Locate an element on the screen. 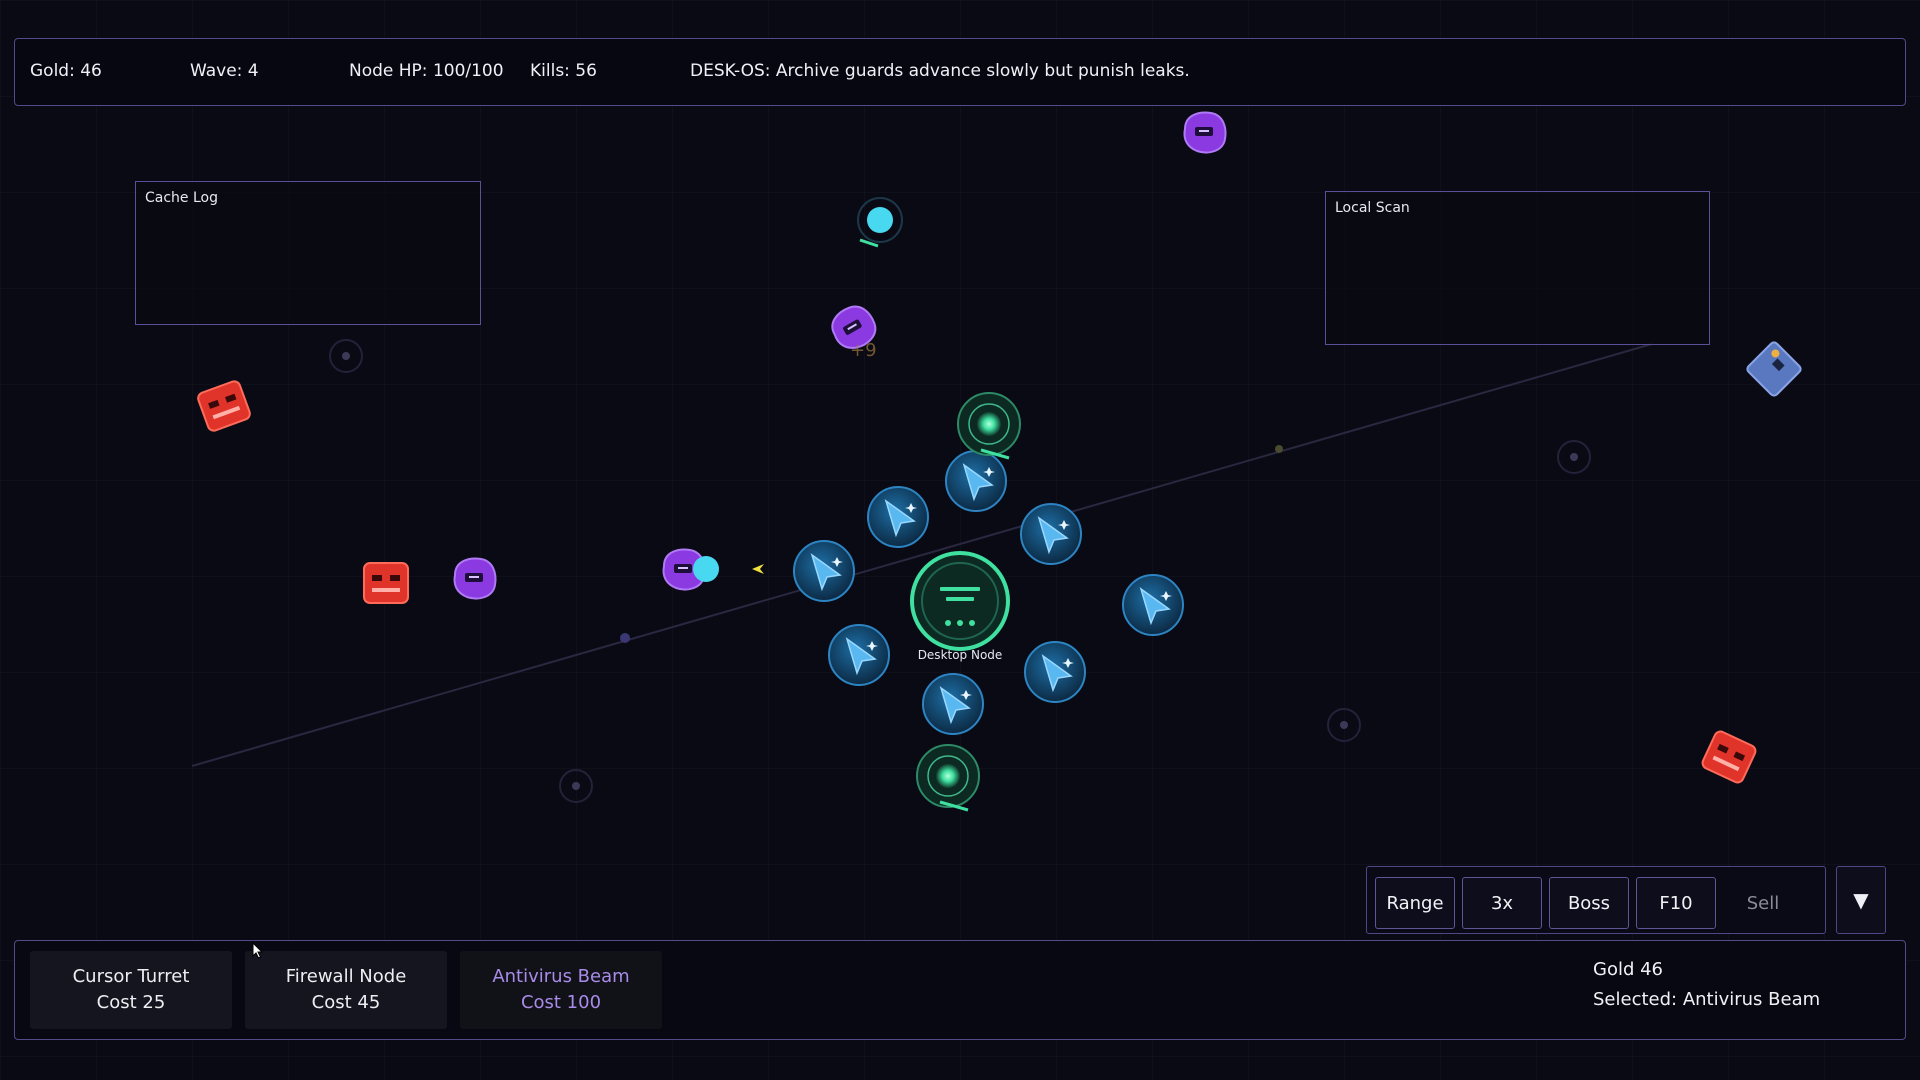 Image resolution: width=1920 pixels, height=1080 pixels. tower-cost: Cost 100 is located at coordinates (561, 1002).